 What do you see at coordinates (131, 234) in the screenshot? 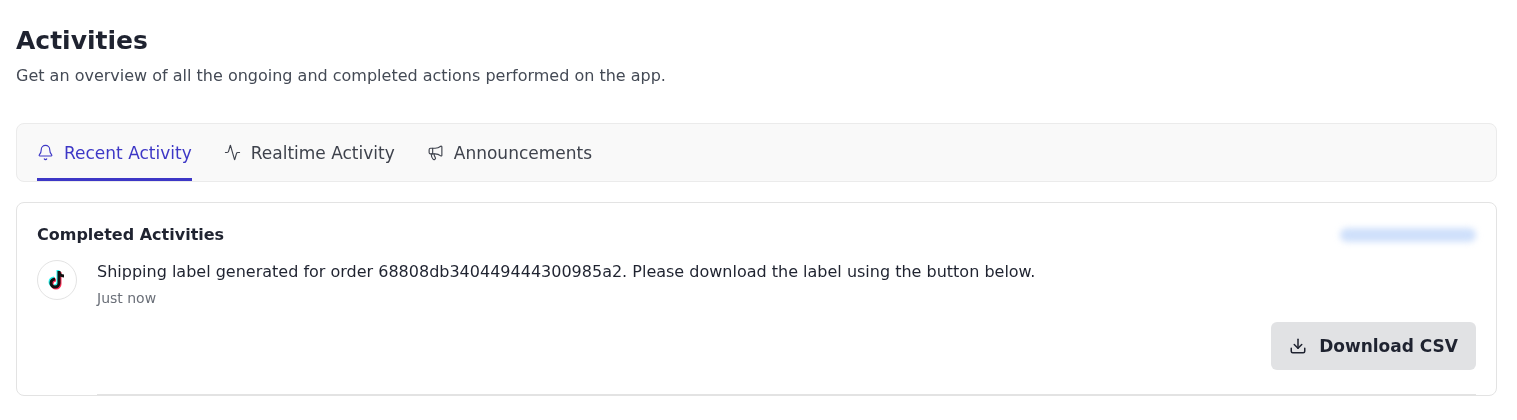
I see `card-title: Completed Activities` at bounding box center [131, 234].